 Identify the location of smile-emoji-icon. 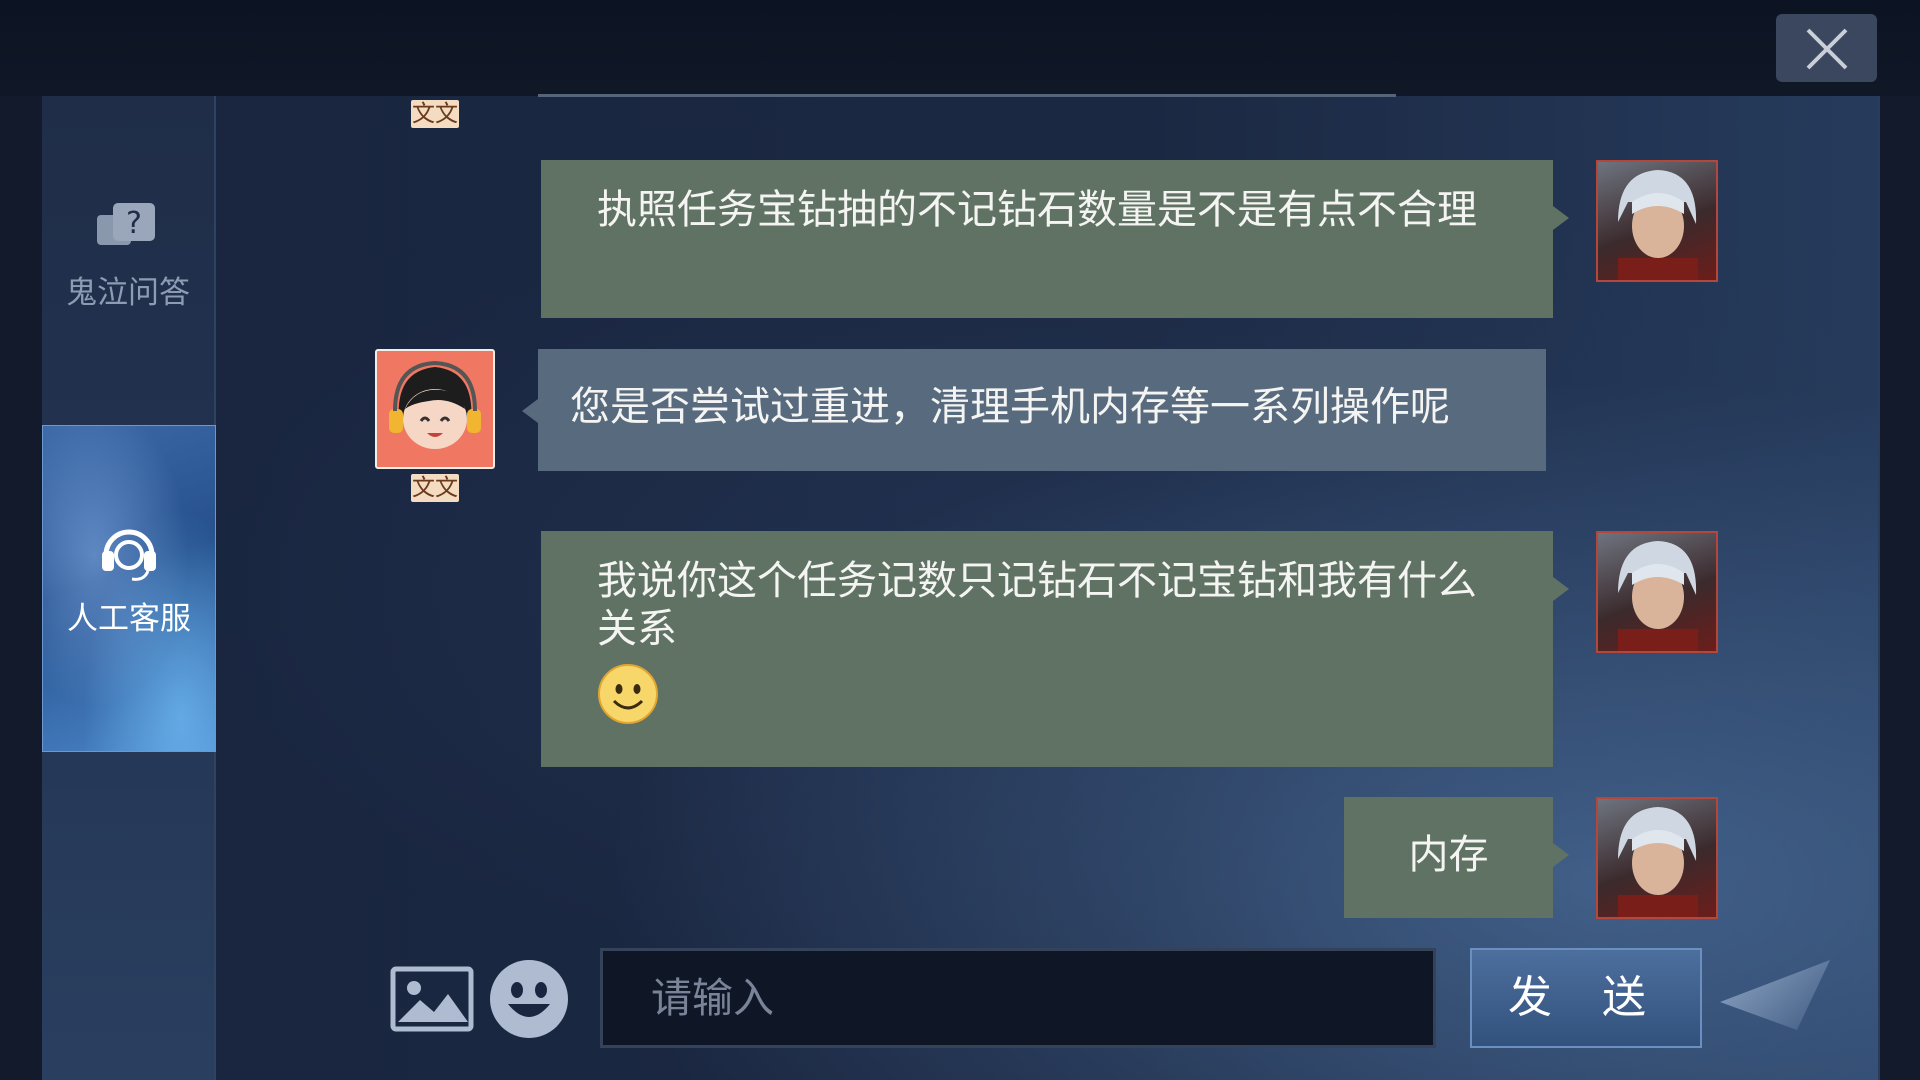
(628, 694).